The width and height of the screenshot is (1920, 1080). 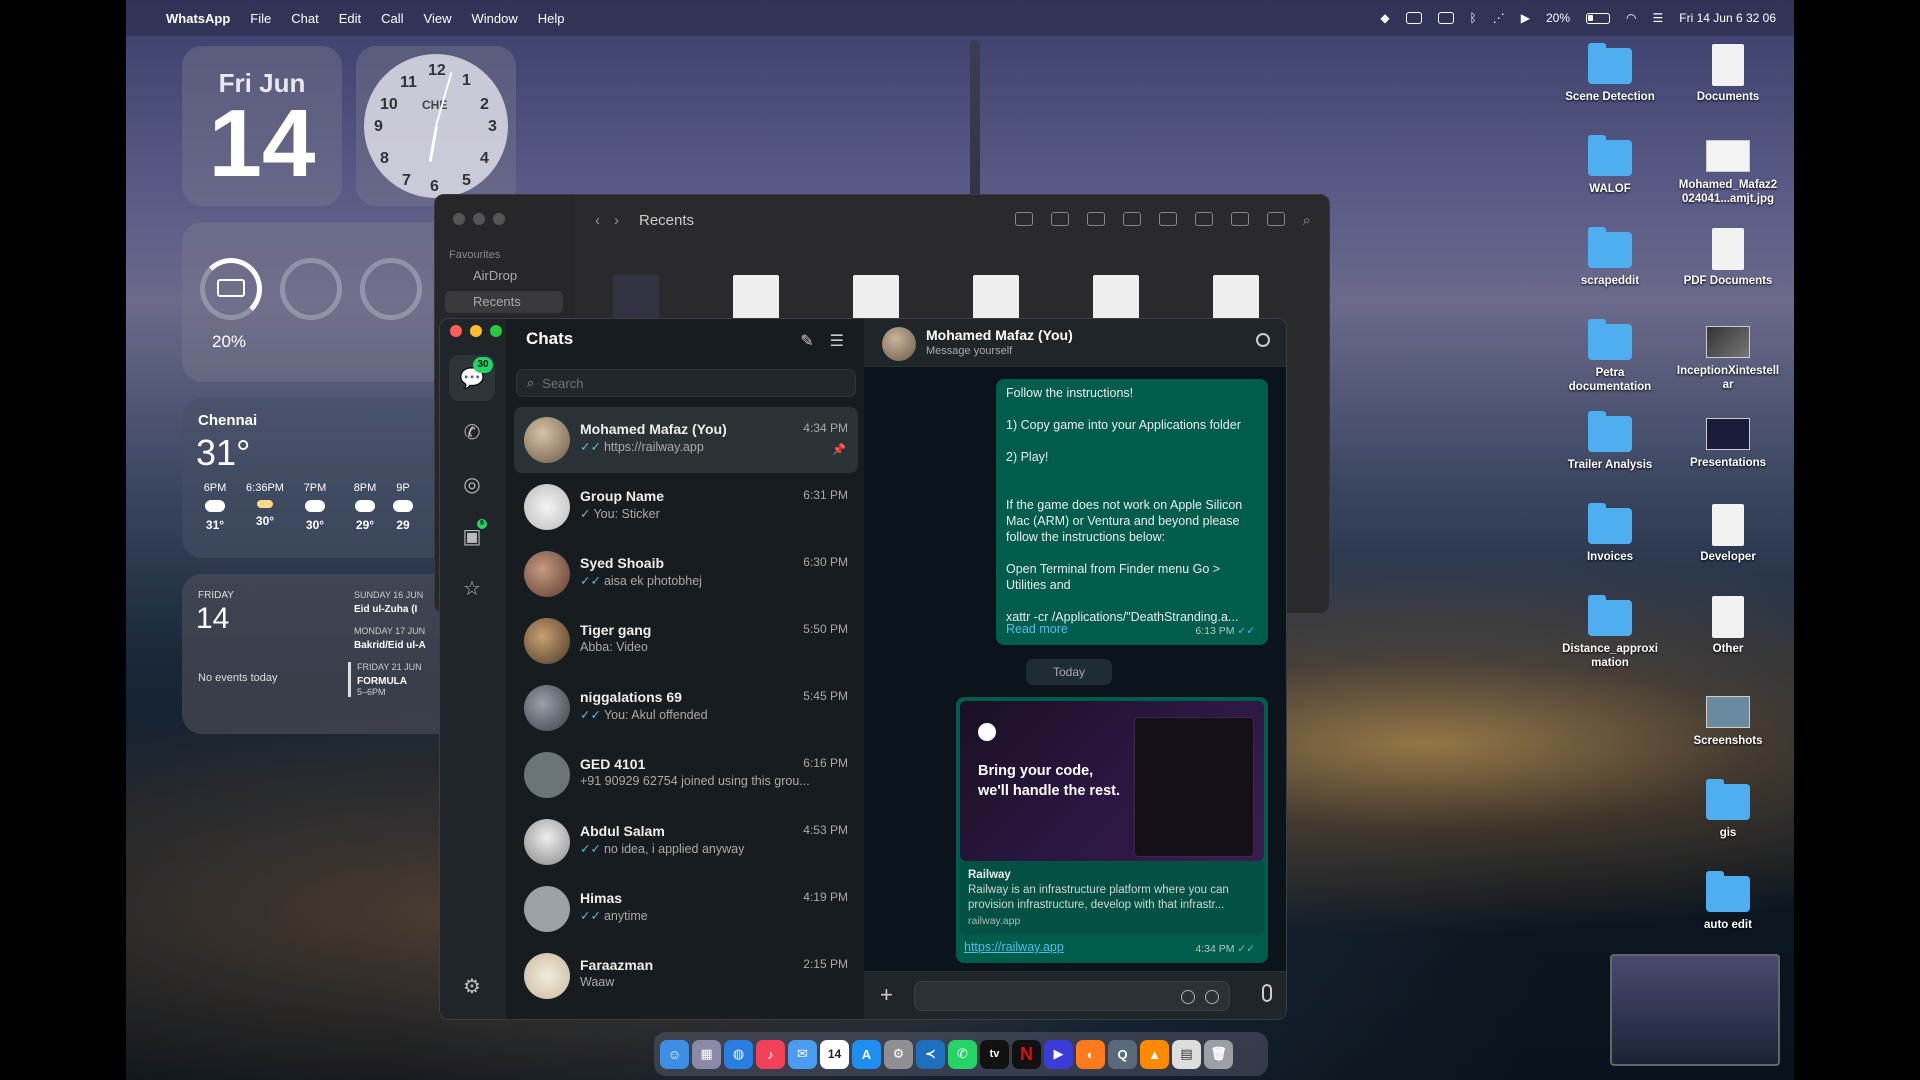 What do you see at coordinates (806, 341) in the screenshot?
I see `new-chat-icon: ✎` at bounding box center [806, 341].